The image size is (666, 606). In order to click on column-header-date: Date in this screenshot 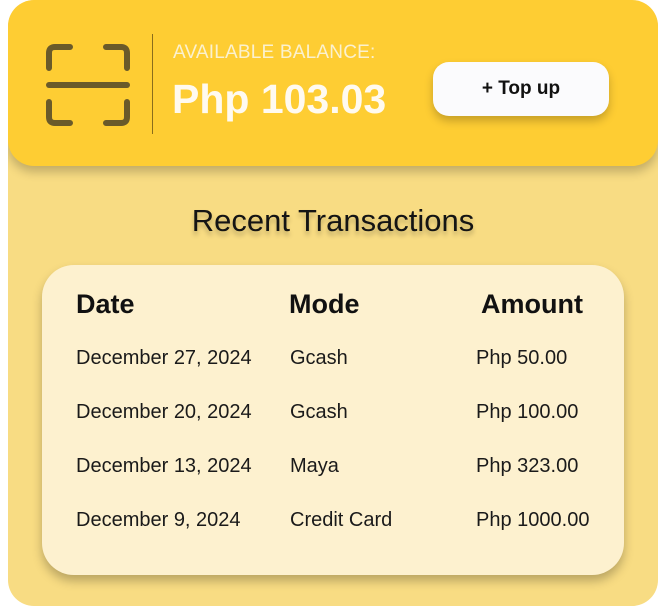, I will do `click(105, 304)`.